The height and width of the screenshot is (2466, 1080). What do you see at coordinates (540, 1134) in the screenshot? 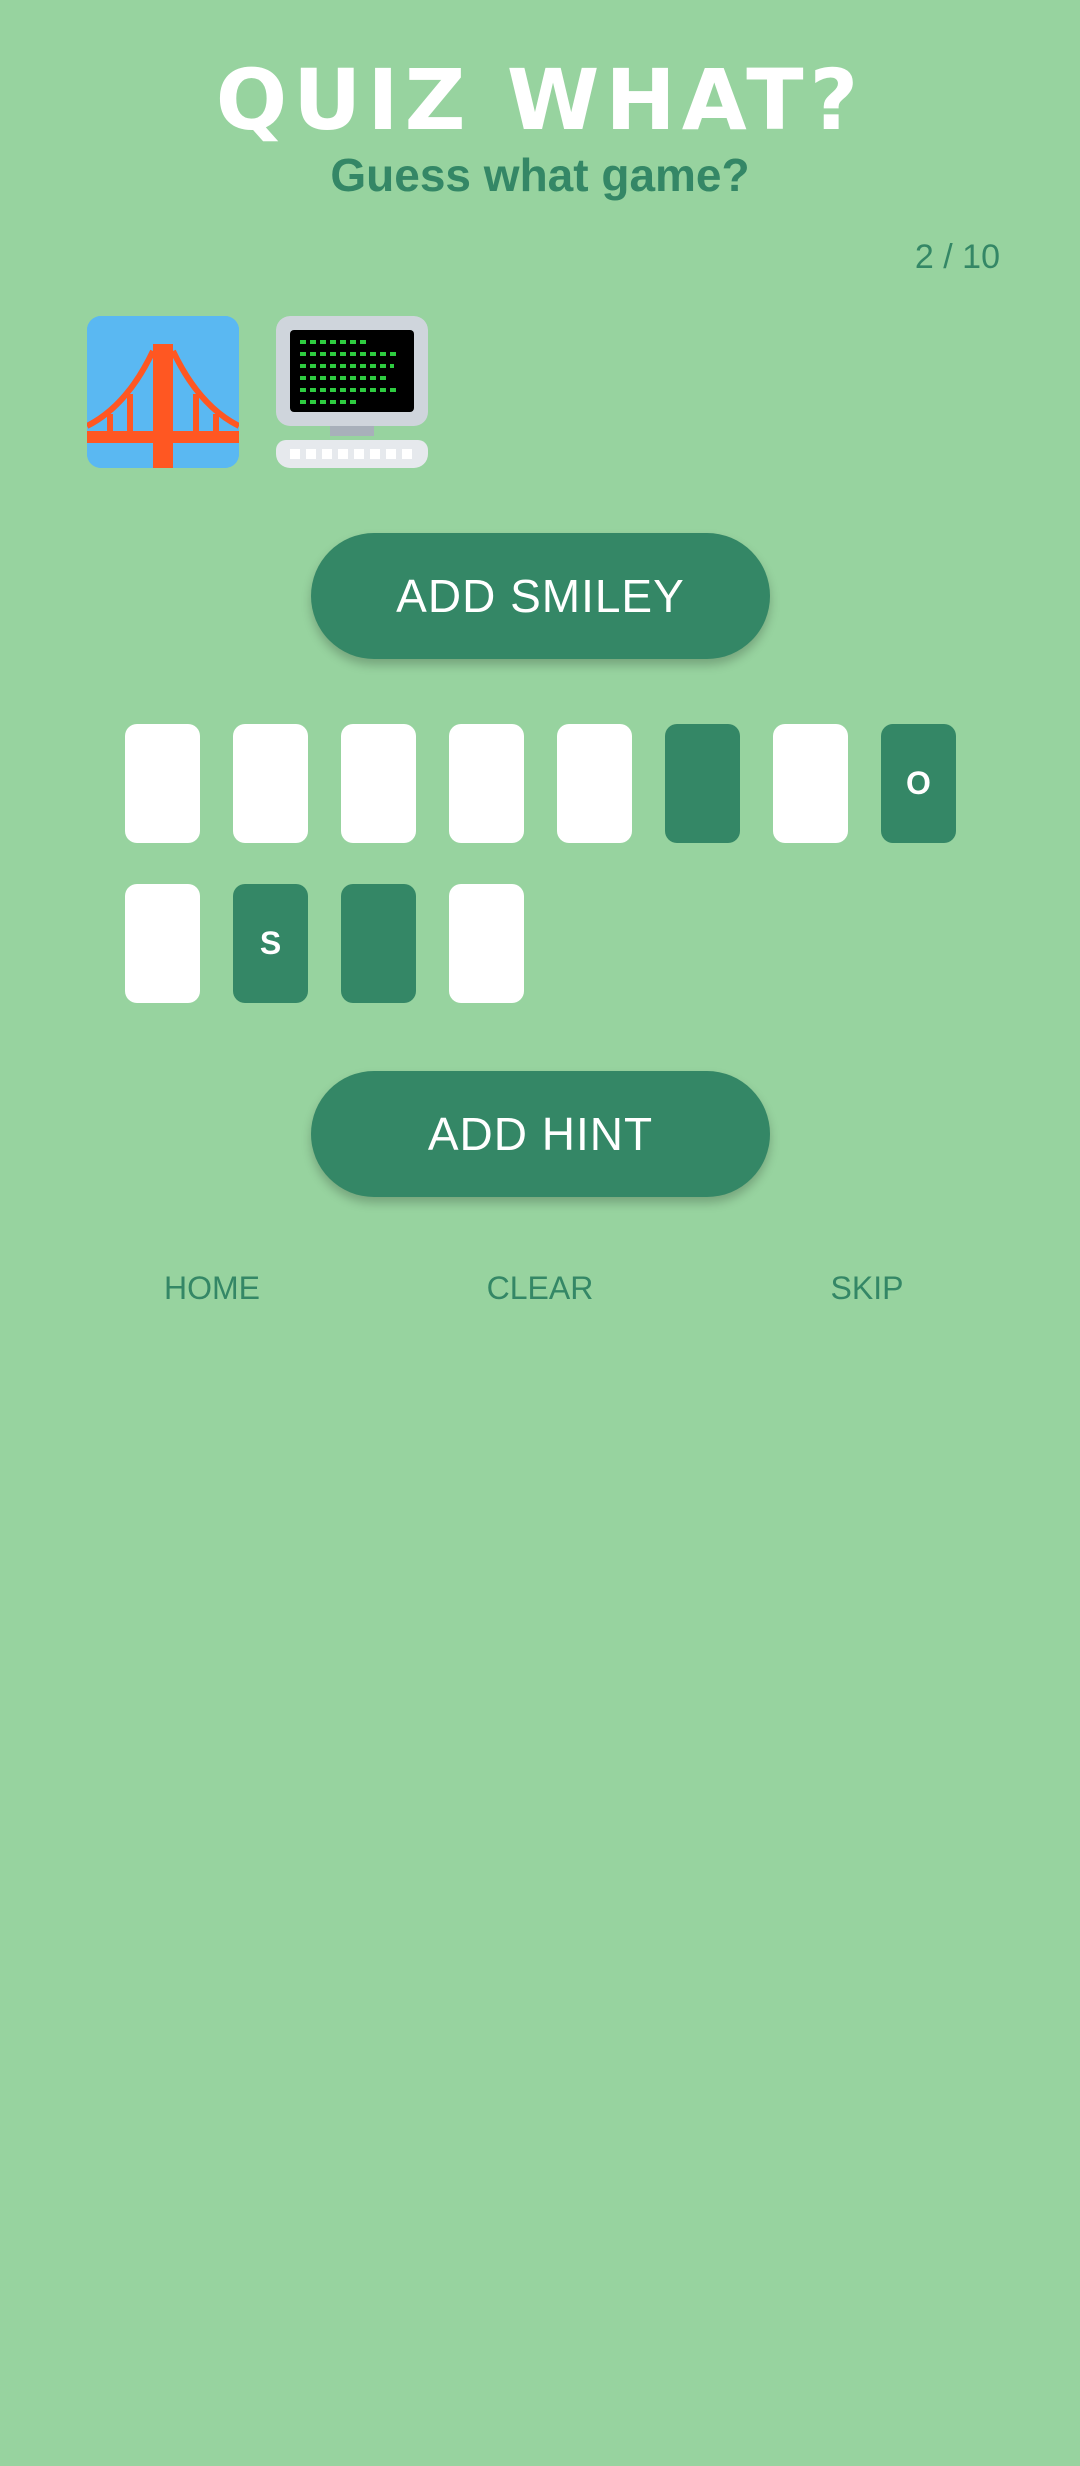
I see `add-hint-button: ADD HINT` at bounding box center [540, 1134].